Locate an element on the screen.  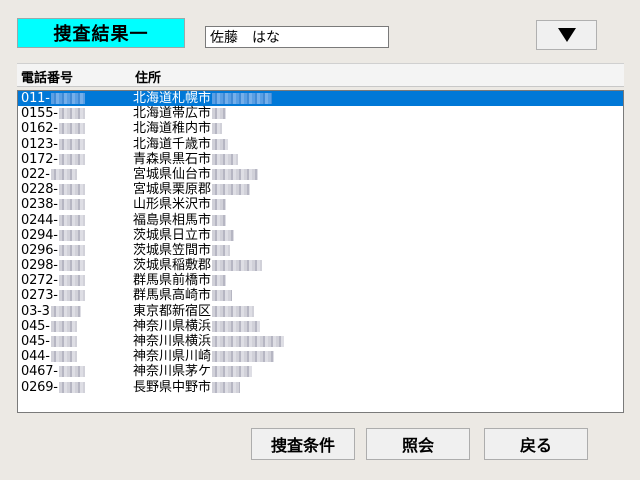
column-header-address: 住所 is located at coordinates (148, 76).